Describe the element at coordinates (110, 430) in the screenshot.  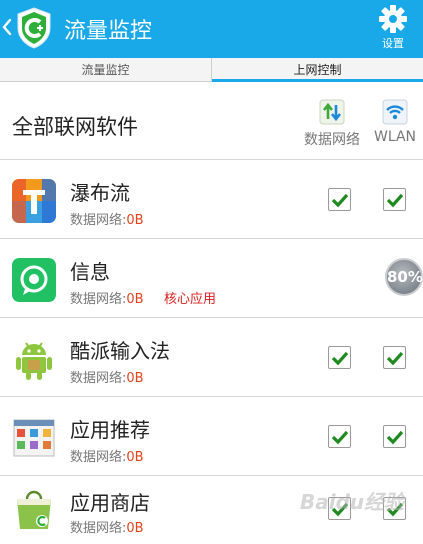
I see `app-name: 应用推荐` at that location.